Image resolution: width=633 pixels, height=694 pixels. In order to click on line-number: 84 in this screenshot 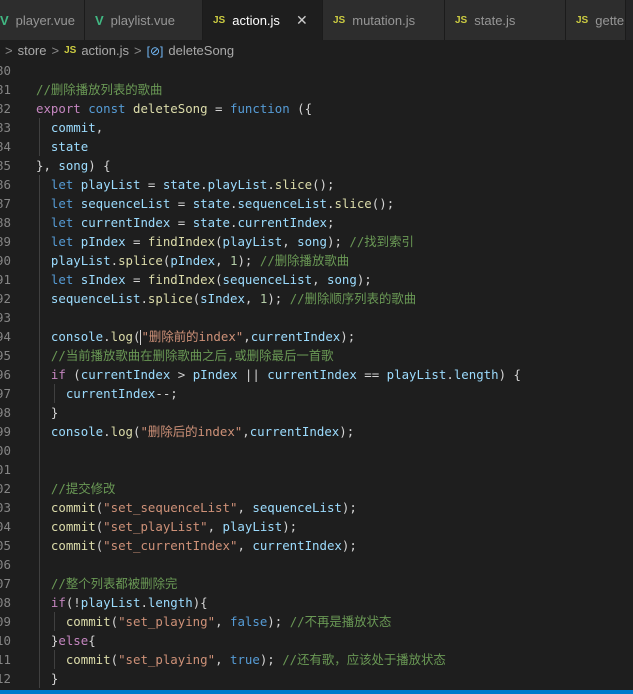, I will do `click(5, 146)`.